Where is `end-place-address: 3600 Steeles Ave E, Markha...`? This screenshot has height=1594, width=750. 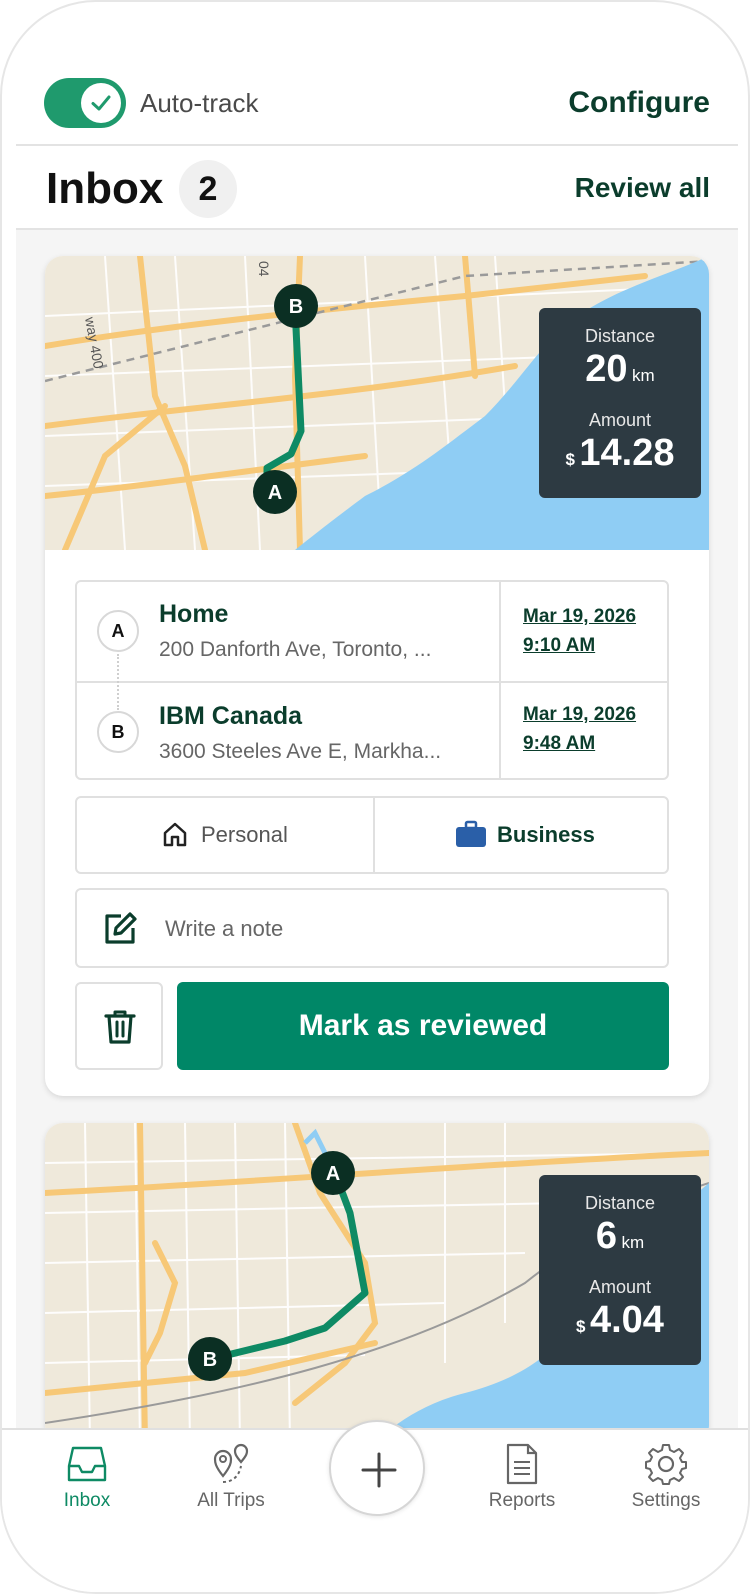 end-place-address: 3600 Steeles Ave E, Markha... is located at coordinates (300, 751).